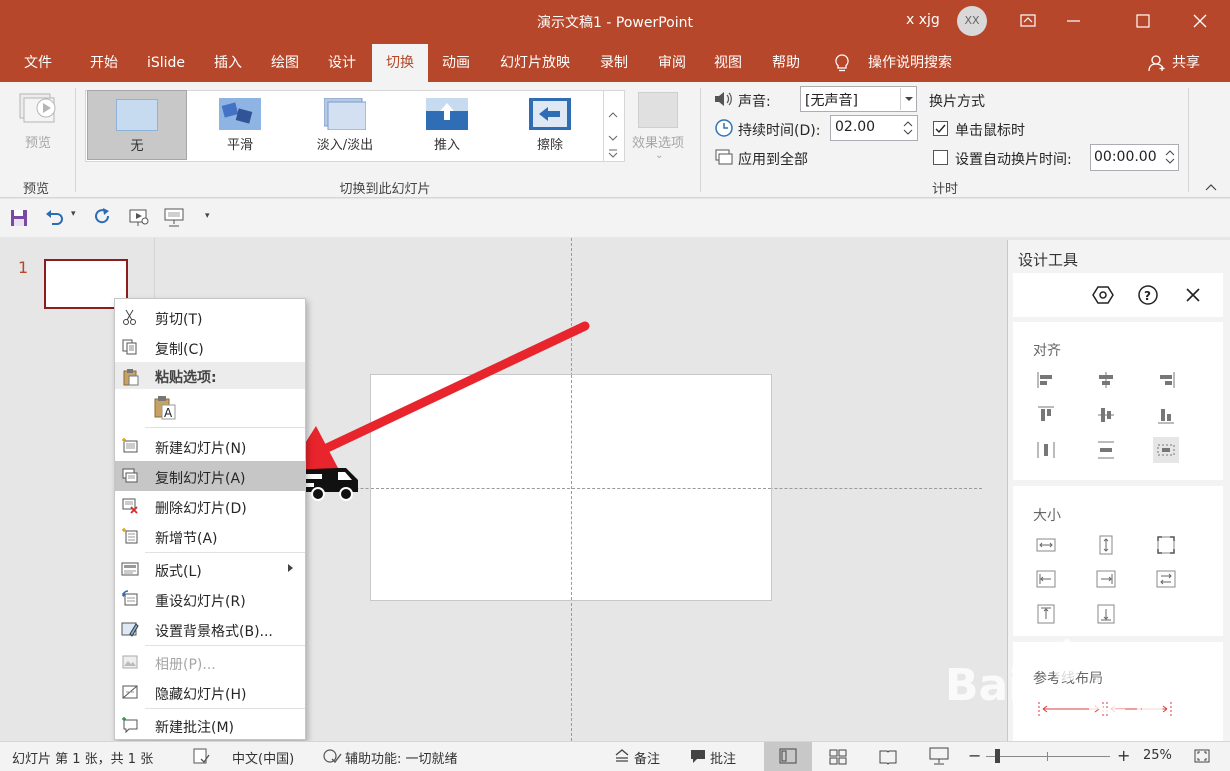 This screenshot has height=771, width=1230. What do you see at coordinates (240, 125) in the screenshot?
I see `transition-morph: 平滑` at bounding box center [240, 125].